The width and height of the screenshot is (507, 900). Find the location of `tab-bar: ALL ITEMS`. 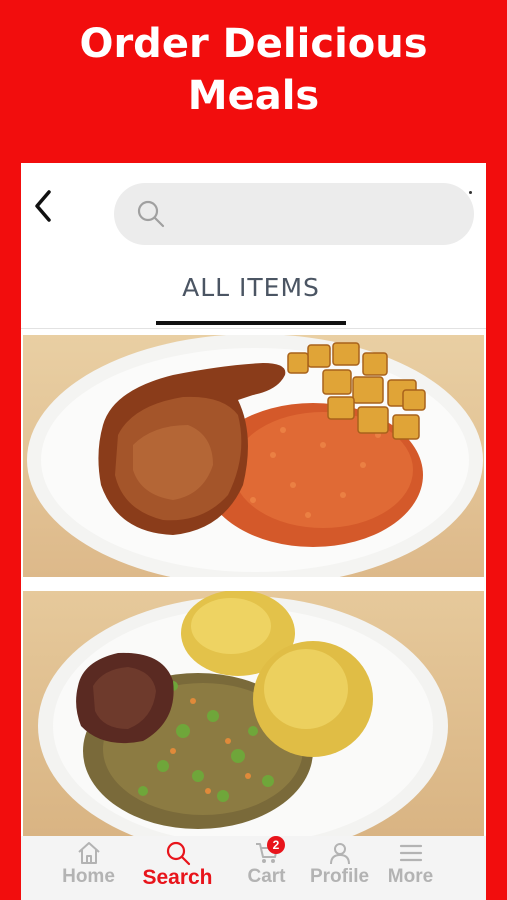

tab-bar: ALL ITEMS is located at coordinates (253, 296).